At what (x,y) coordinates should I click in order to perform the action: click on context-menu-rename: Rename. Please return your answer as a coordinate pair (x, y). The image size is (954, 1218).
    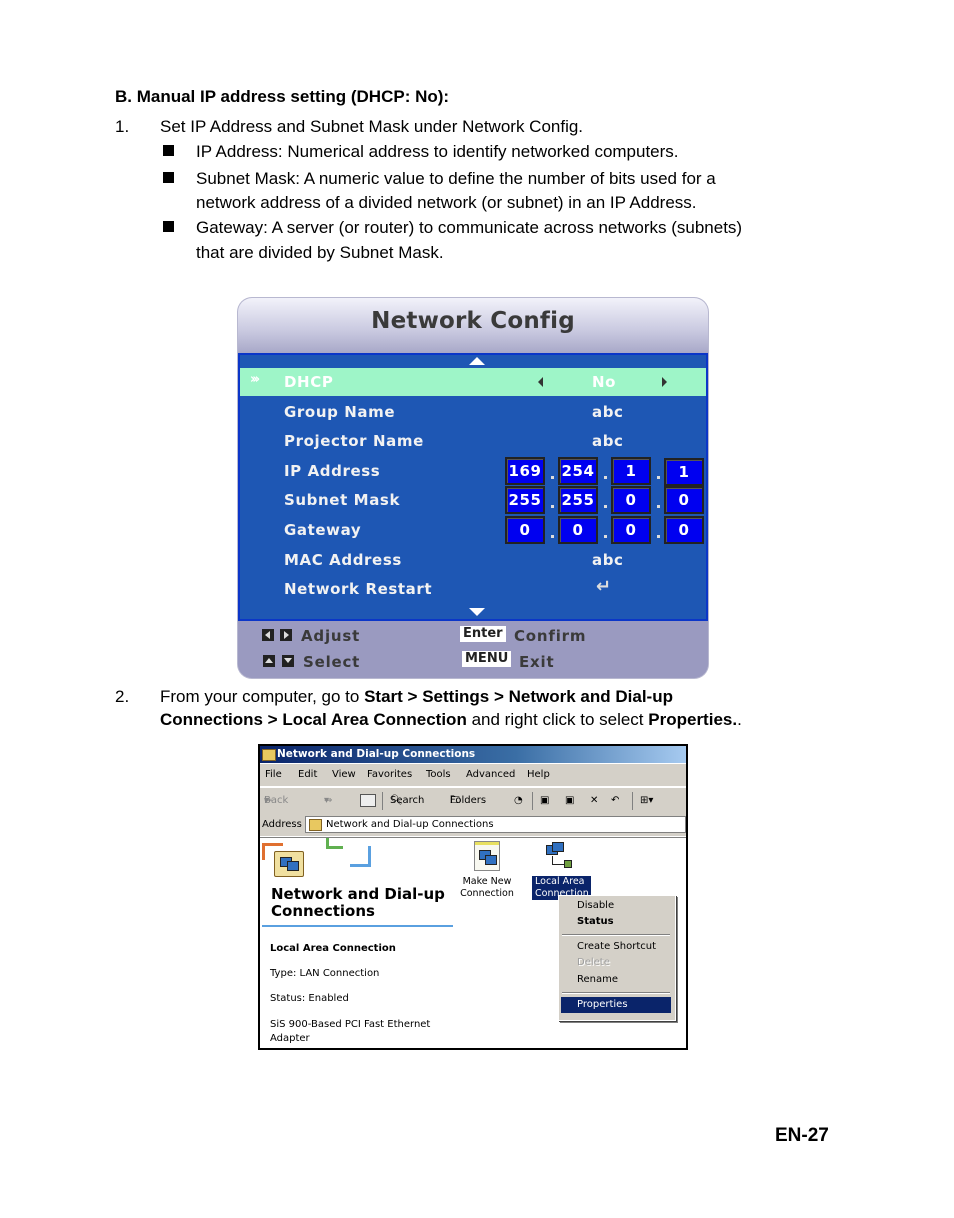
    Looking at the image, I should click on (616, 980).